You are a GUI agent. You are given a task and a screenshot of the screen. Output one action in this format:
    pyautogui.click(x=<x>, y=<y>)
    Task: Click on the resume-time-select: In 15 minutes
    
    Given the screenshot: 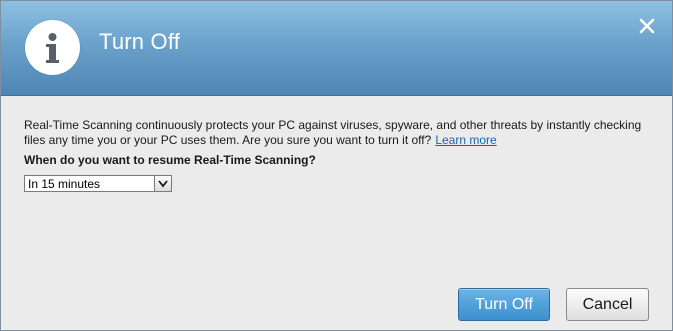 What is the action you would take?
    pyautogui.click(x=98, y=183)
    